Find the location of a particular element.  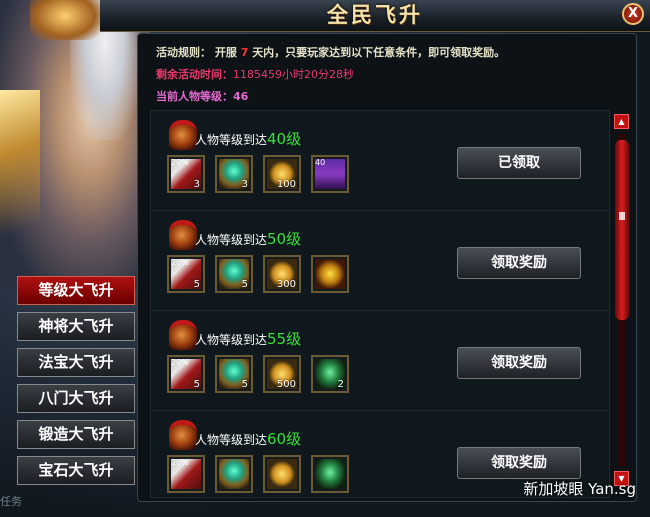

scroll-icon: 20% is located at coordinates (186, 474).